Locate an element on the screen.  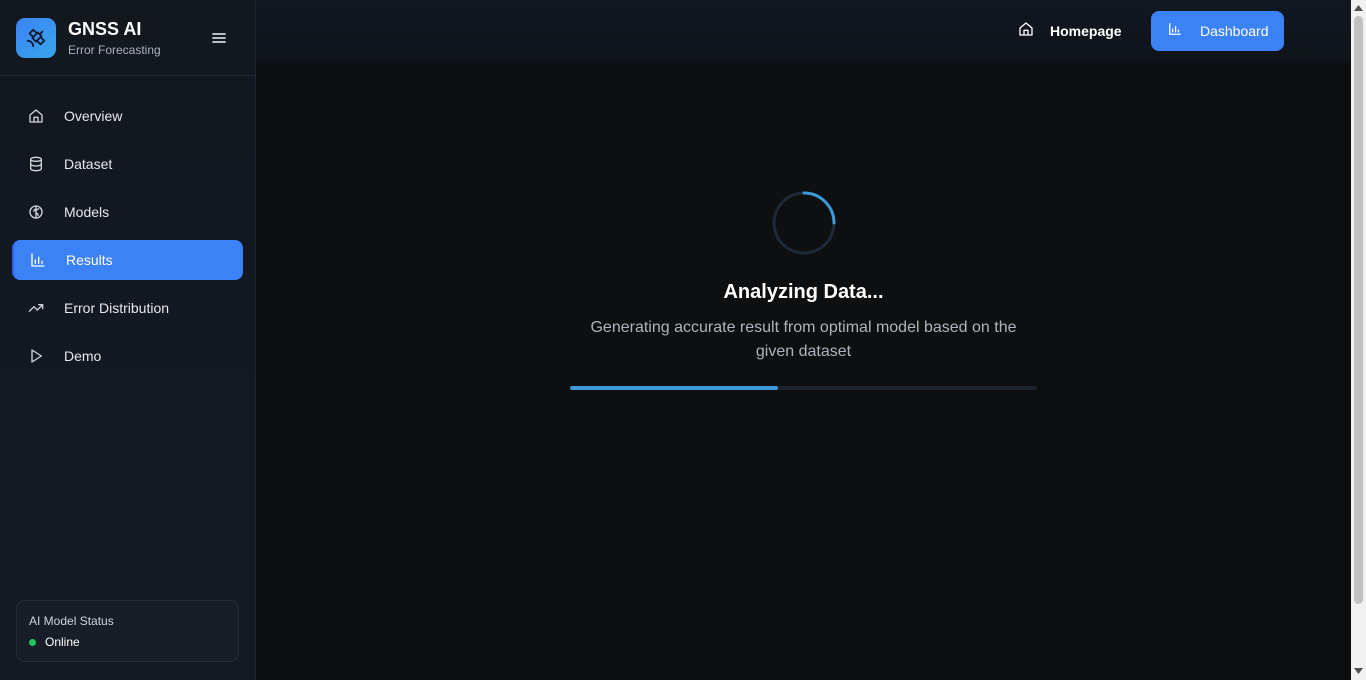
status-title: AI Model Status is located at coordinates (71, 621).